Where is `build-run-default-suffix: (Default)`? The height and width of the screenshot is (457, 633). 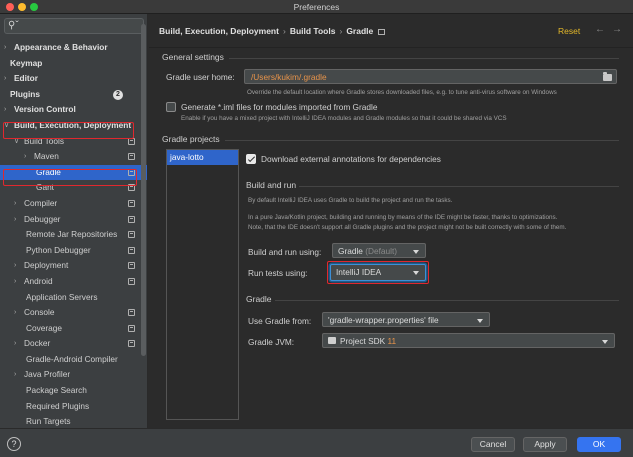 build-run-default-suffix: (Default) is located at coordinates (381, 251).